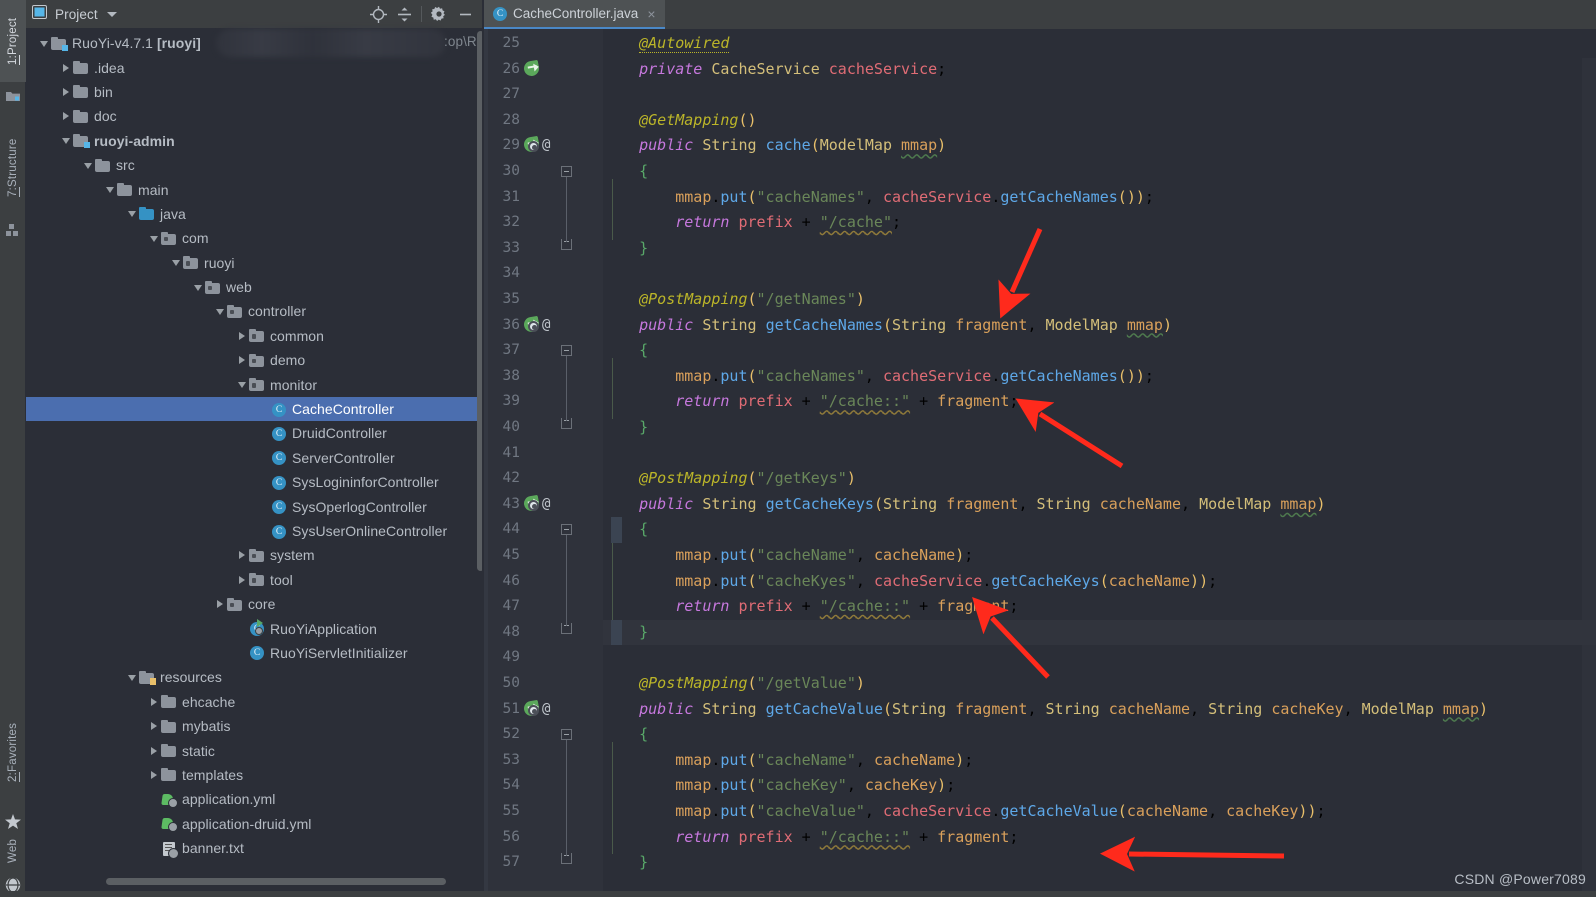 The width and height of the screenshot is (1596, 897). Describe the element at coordinates (255, 824) in the screenshot. I see `tree-item-application-druid-yml: application-druid.yml` at that location.